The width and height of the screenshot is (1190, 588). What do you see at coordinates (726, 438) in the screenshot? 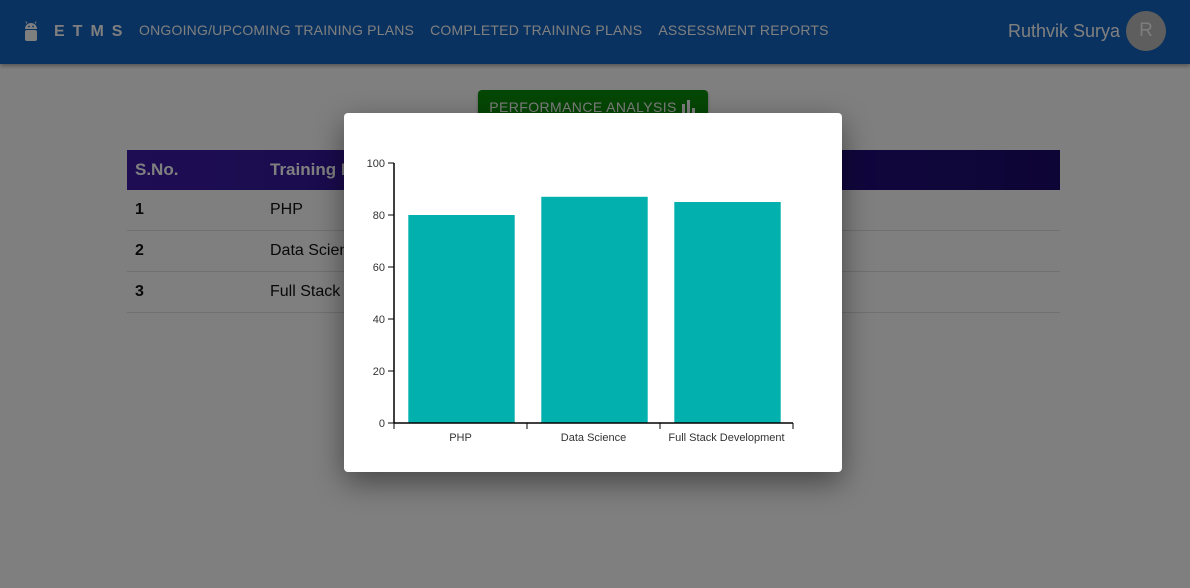
I see `x-tick-label: Full Stack Development` at bounding box center [726, 438].